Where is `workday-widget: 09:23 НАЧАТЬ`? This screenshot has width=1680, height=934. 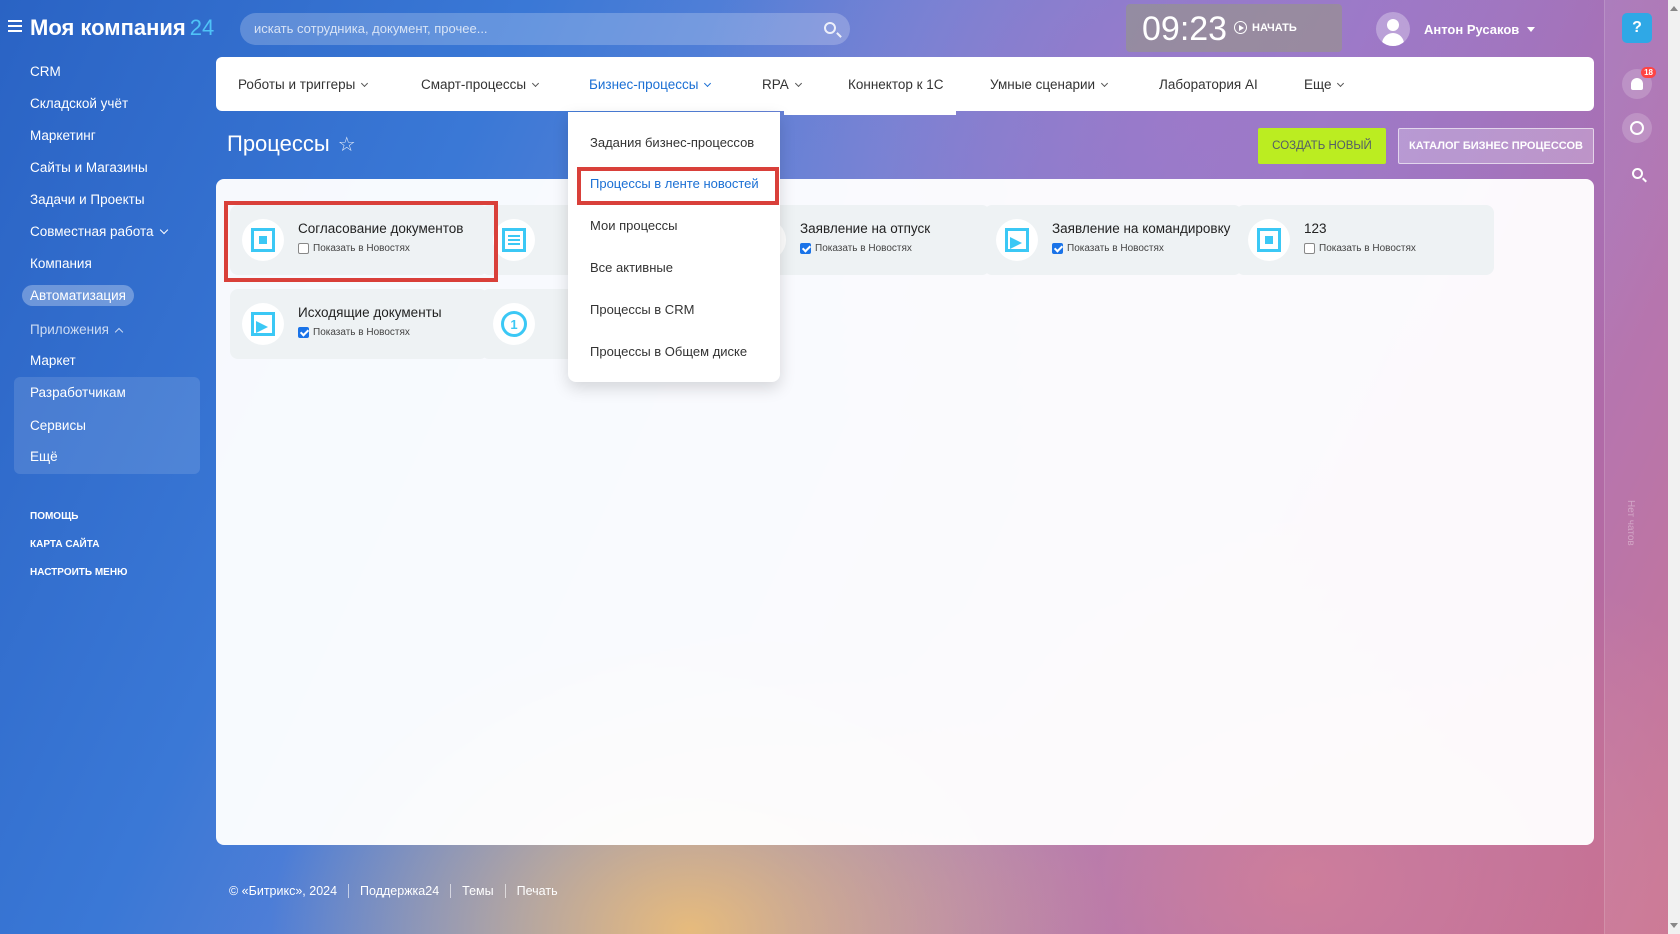
workday-widget: 09:23 НАЧАТЬ is located at coordinates (1234, 28).